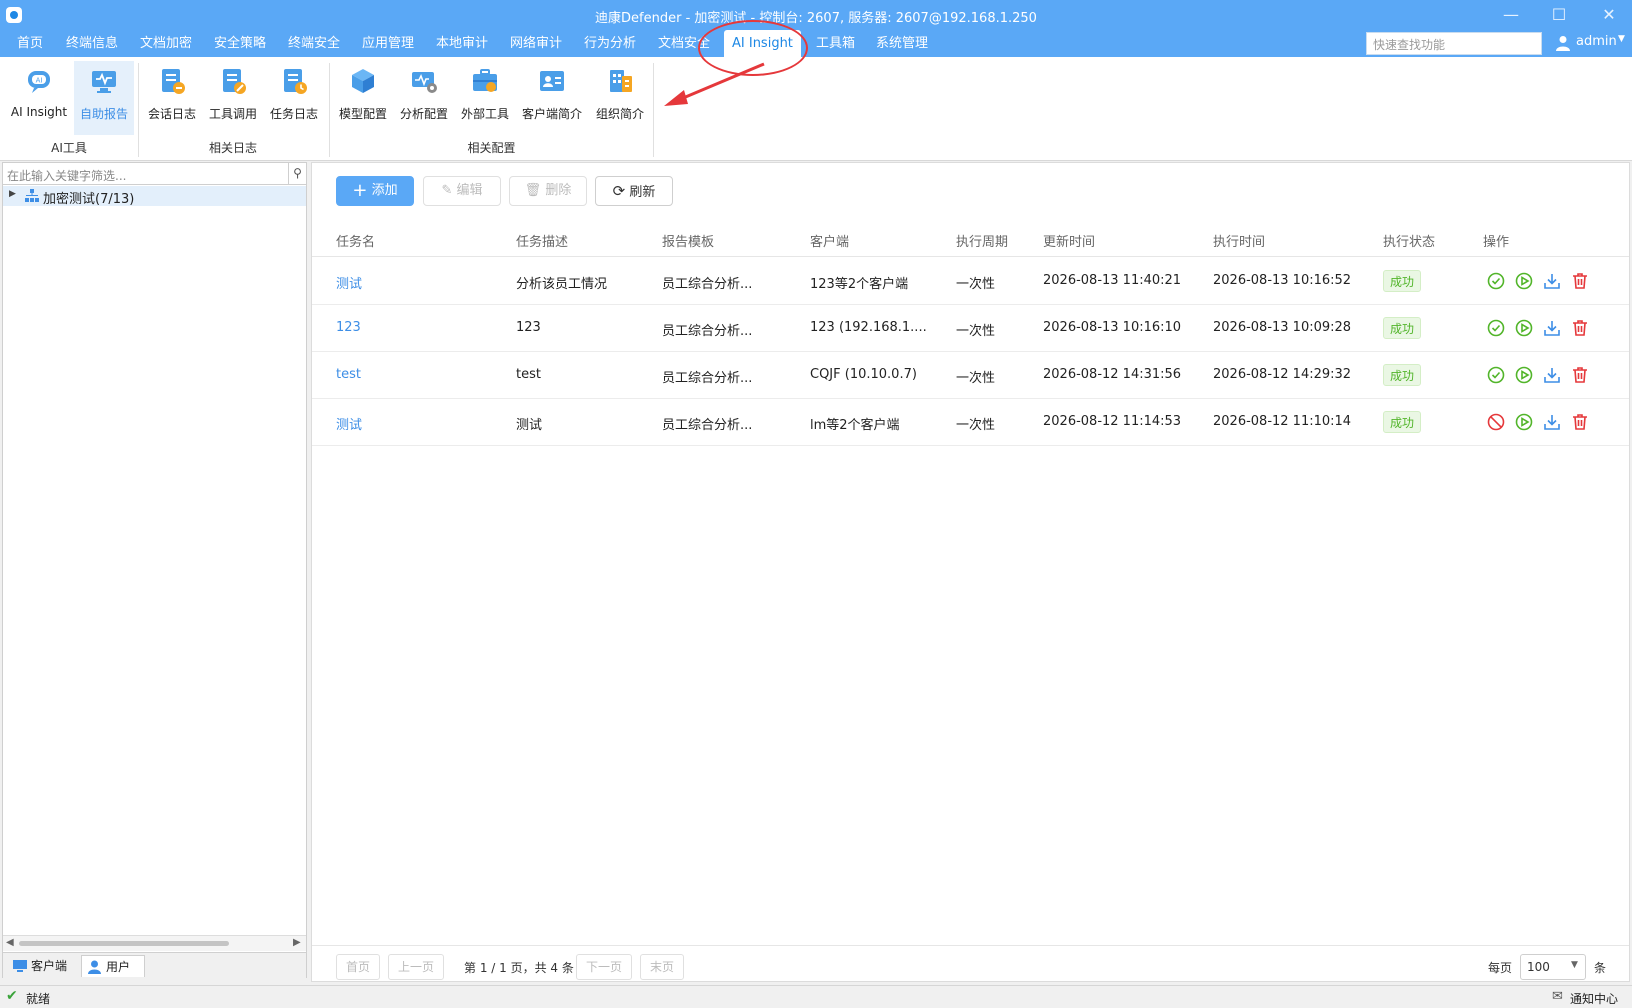  Describe the element at coordinates (1496, 422) in the screenshot. I see `ban-icon` at that location.